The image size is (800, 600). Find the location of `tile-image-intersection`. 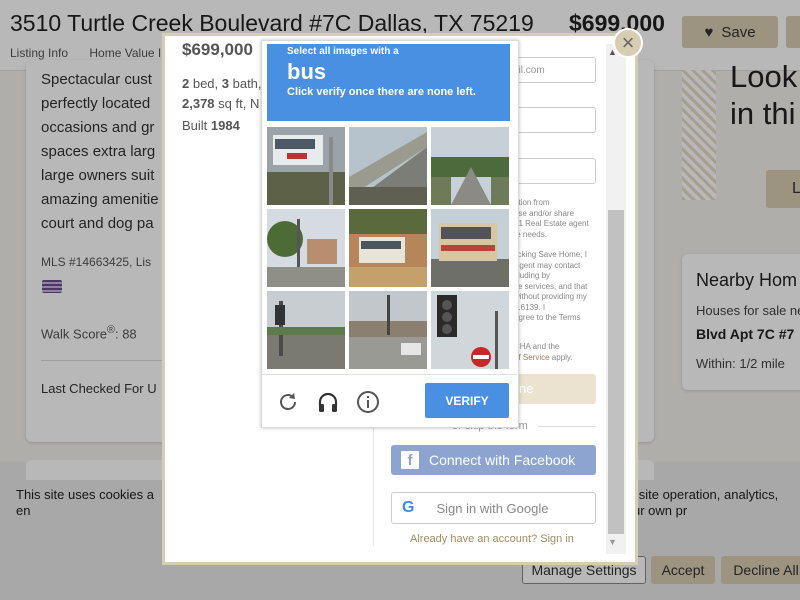

tile-image-intersection is located at coordinates (388, 330).